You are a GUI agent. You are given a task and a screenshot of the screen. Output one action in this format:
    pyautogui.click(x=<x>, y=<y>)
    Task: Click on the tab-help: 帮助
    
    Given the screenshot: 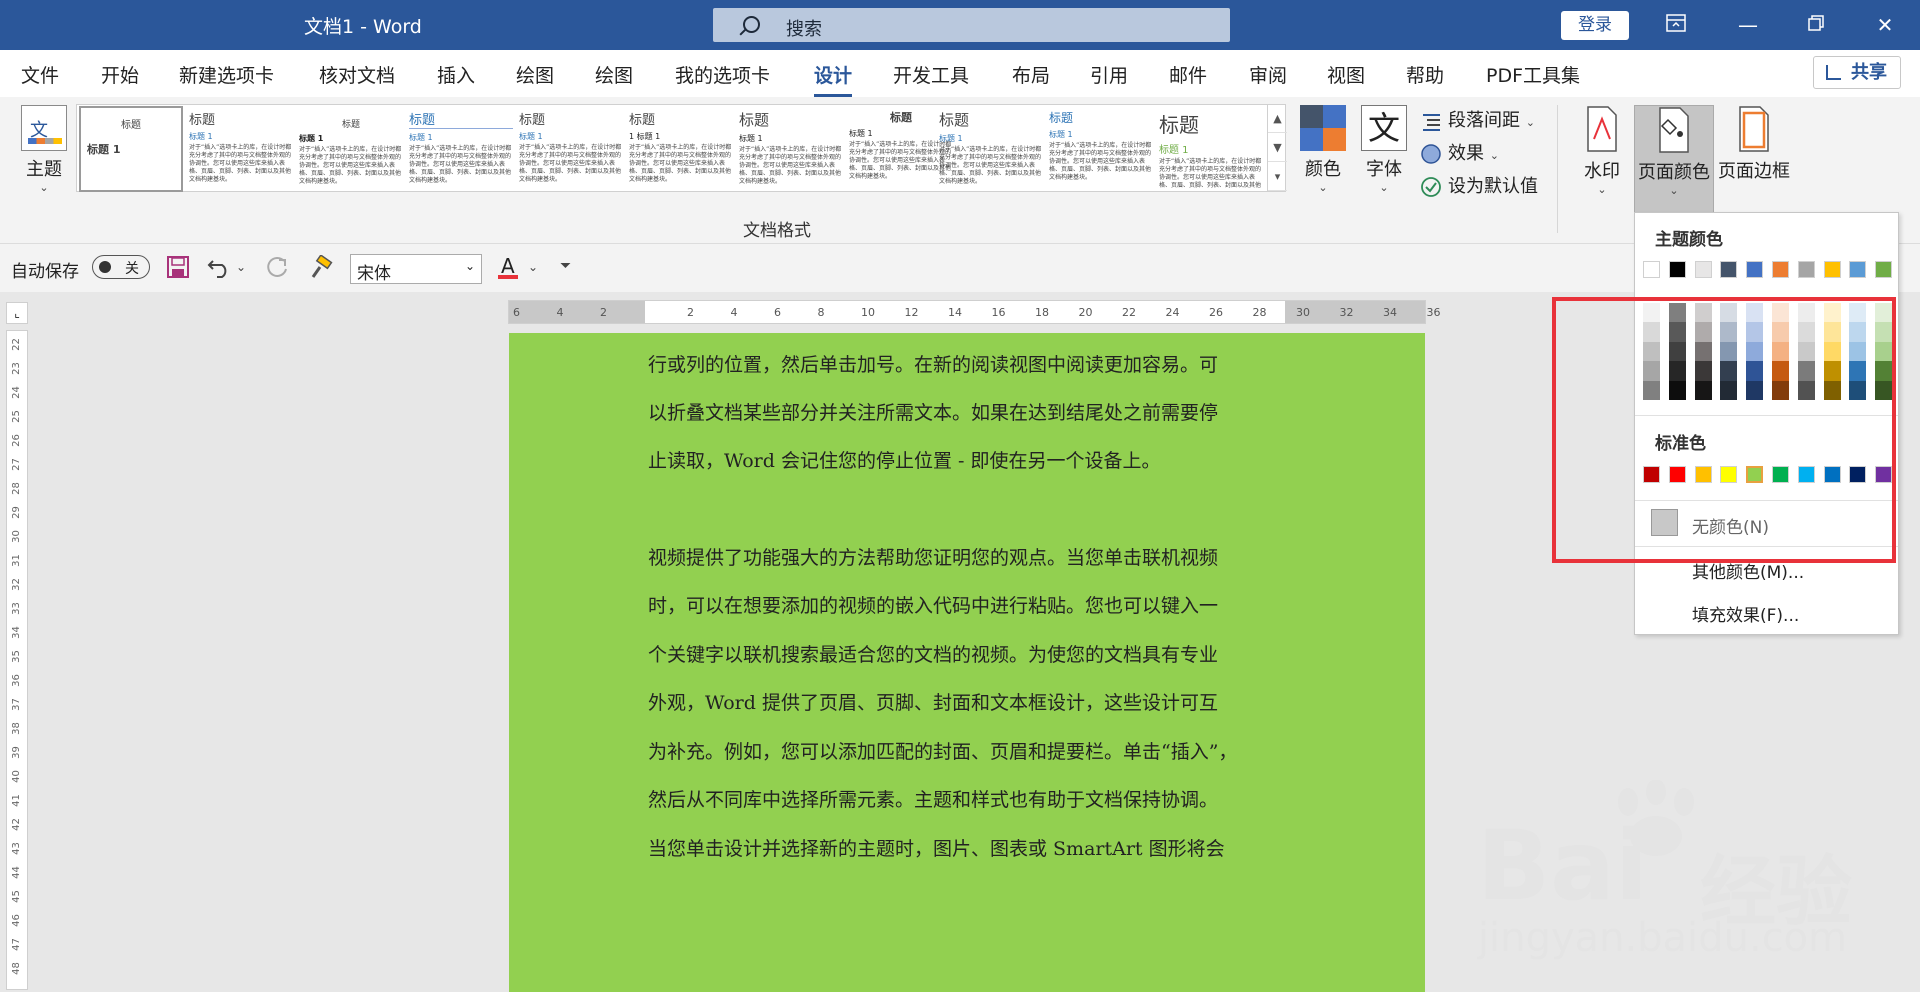 What is the action you would take?
    pyautogui.click(x=1425, y=74)
    